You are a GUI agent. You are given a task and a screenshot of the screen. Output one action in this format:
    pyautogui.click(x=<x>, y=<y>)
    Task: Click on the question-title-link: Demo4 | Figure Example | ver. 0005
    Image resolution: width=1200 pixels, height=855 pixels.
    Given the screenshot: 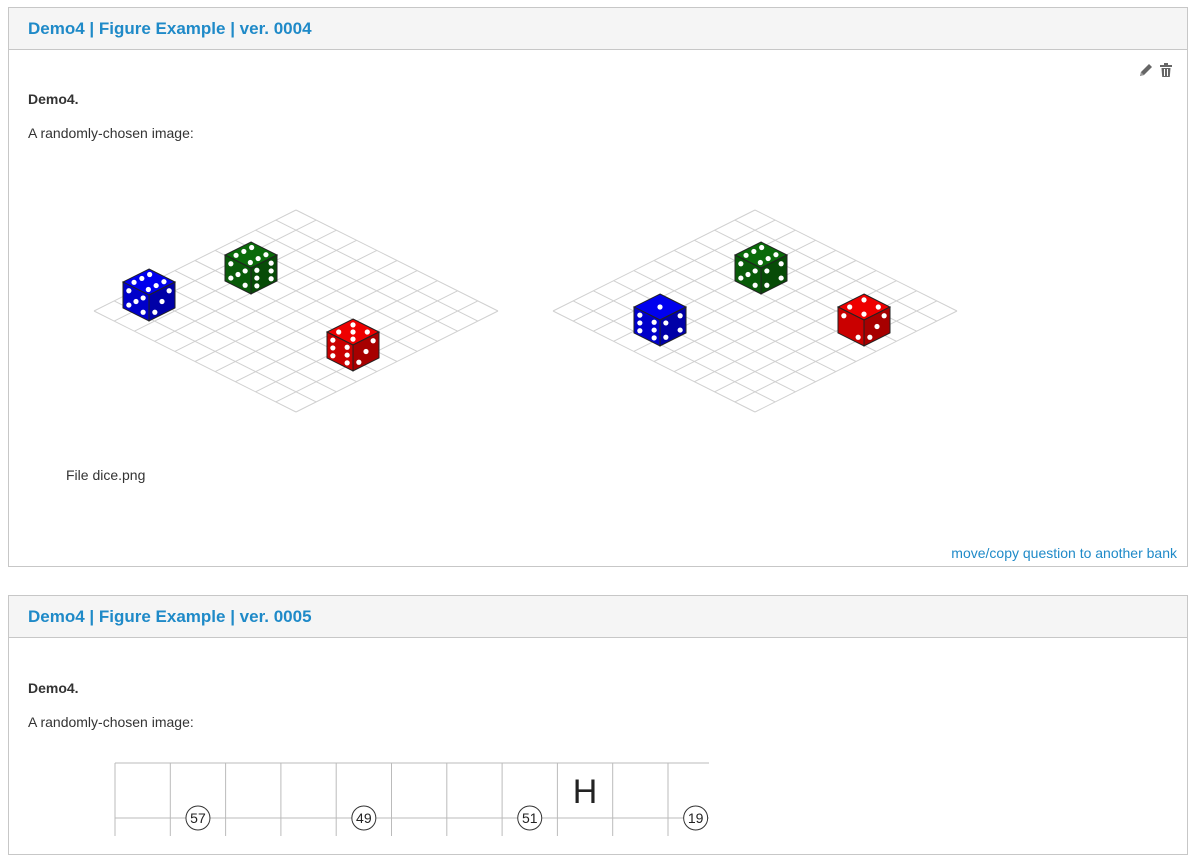 What is the action you would take?
    pyautogui.click(x=170, y=617)
    